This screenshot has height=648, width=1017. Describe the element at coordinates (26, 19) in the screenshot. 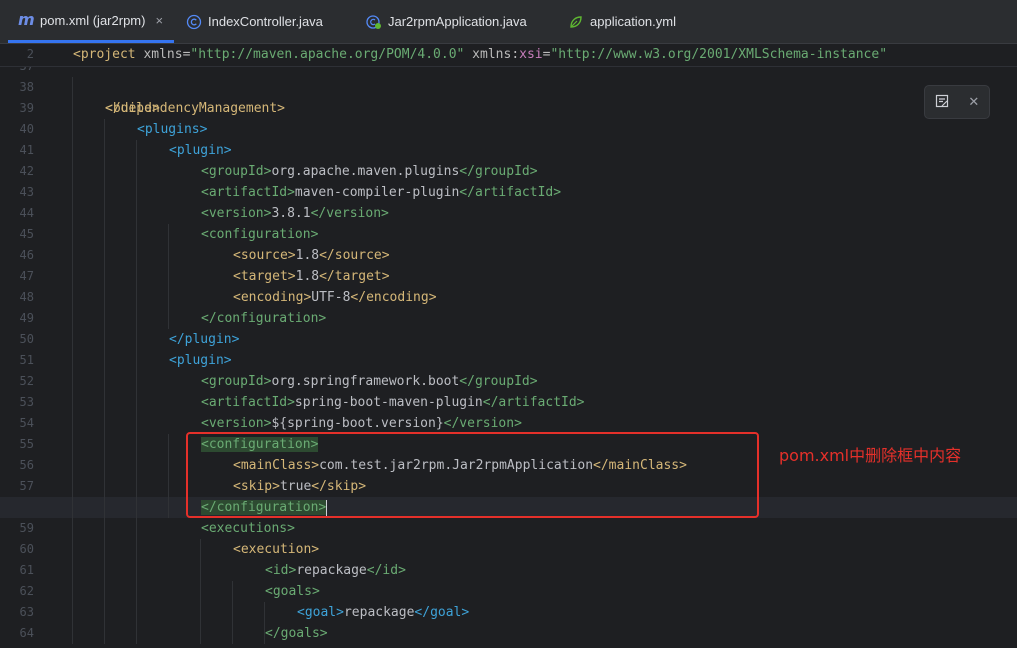

I see `maven-m-icon: m` at that location.